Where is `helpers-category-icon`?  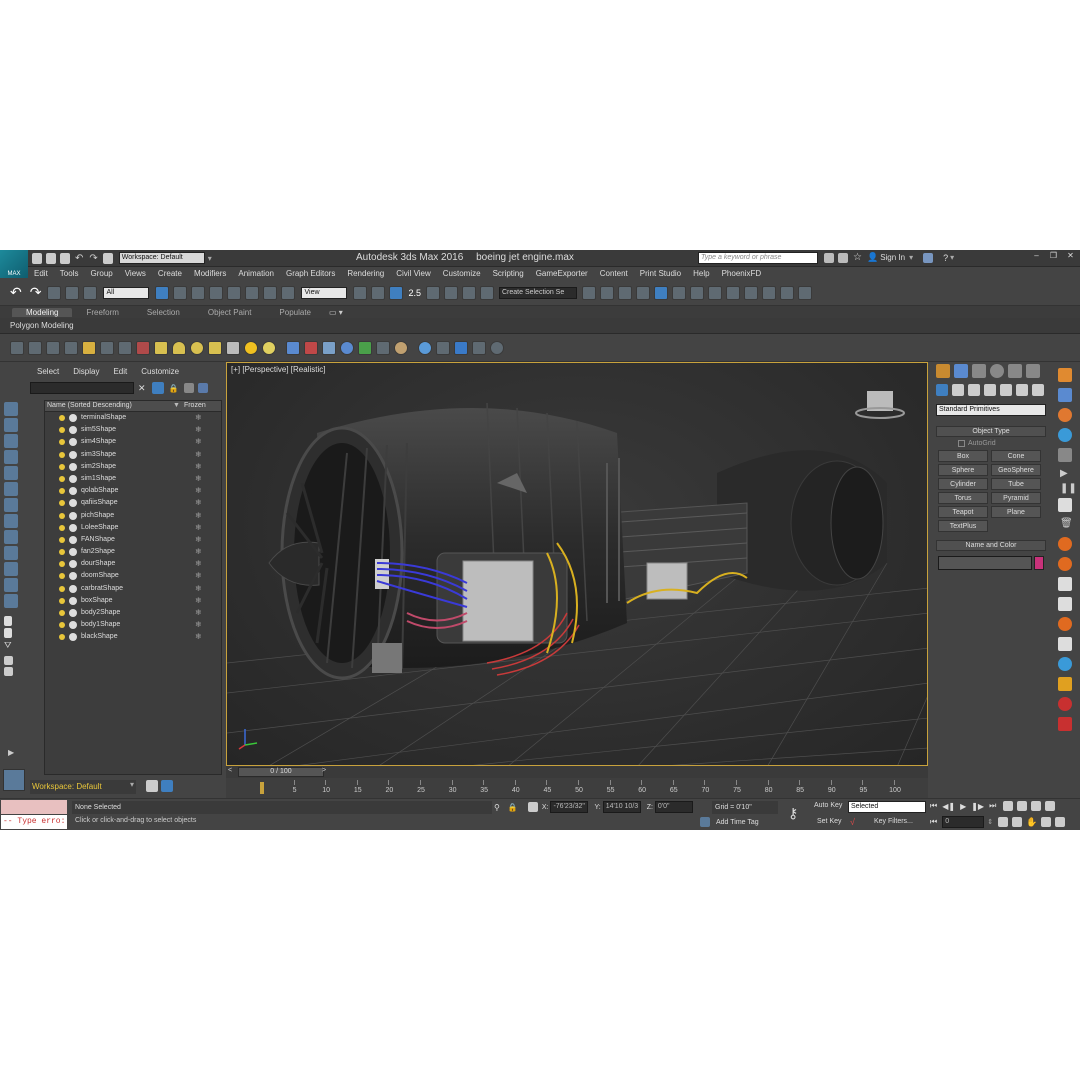 helpers-category-icon is located at coordinates (1006, 390).